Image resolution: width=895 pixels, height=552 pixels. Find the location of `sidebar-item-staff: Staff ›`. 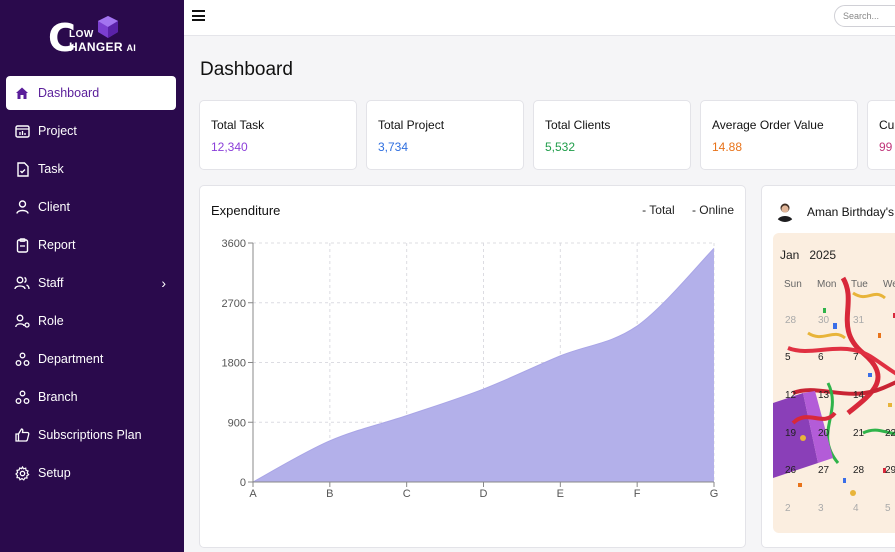

sidebar-item-staff: Staff › is located at coordinates (91, 283).